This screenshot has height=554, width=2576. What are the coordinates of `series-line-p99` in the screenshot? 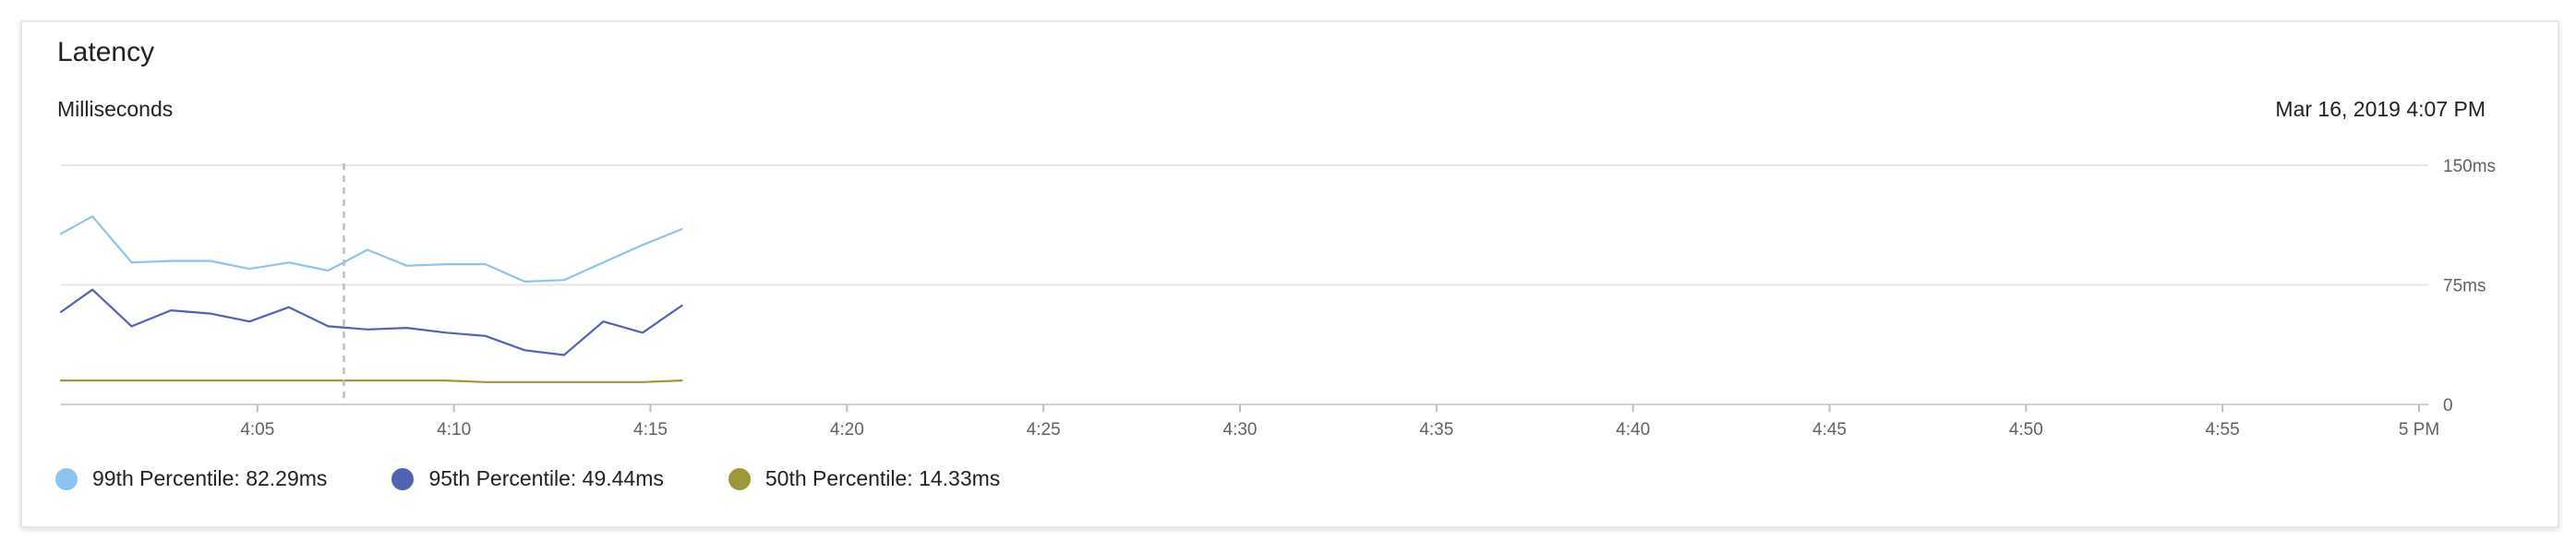 It's located at (371, 249).